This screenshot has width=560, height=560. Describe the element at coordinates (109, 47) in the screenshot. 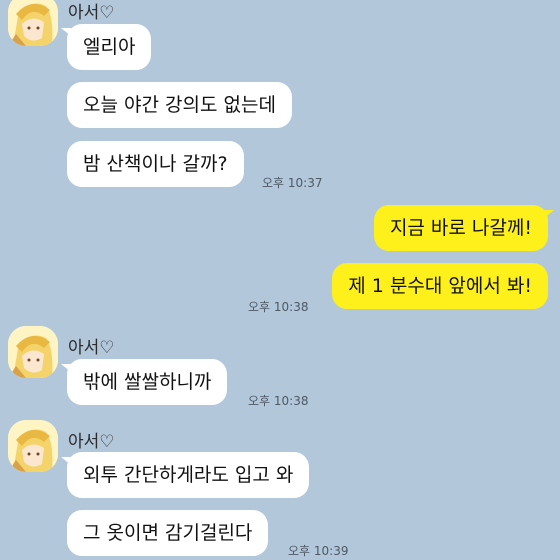

I see `incoming-message: 엘리아` at that location.